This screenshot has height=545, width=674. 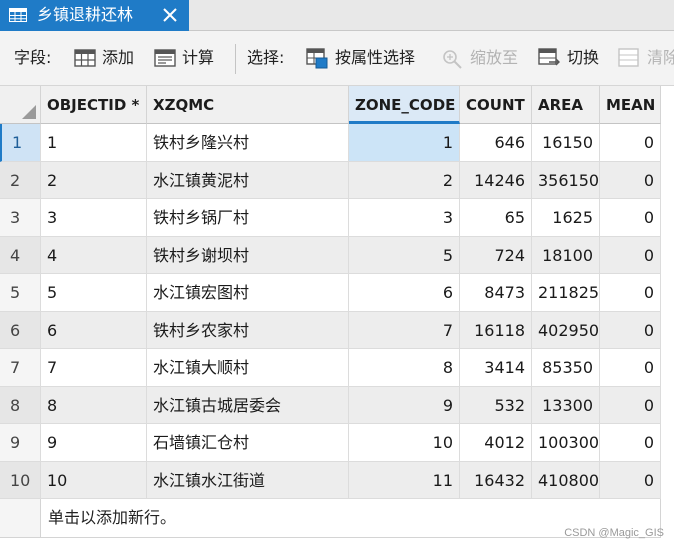 I want to click on cell-area: 402950, so click(x=566, y=330).